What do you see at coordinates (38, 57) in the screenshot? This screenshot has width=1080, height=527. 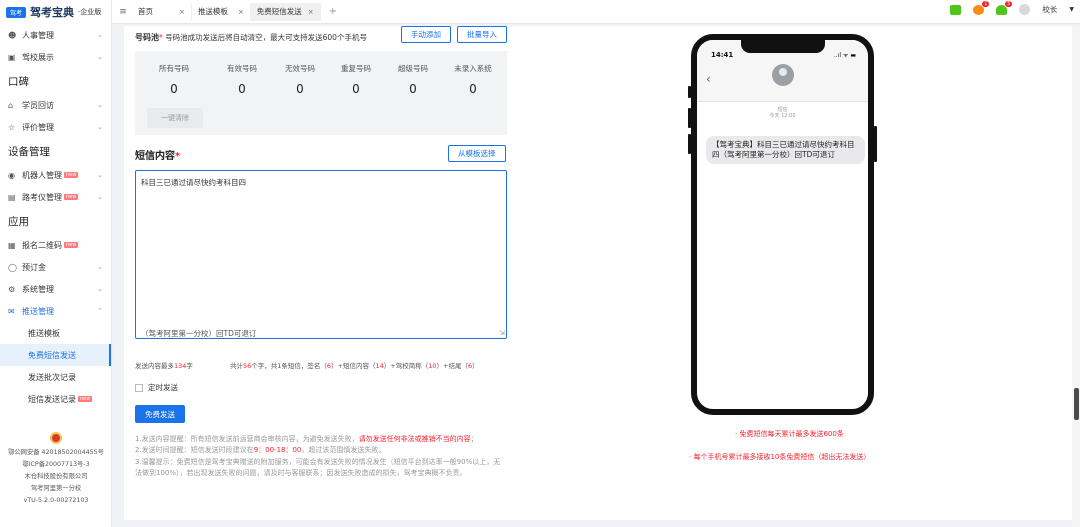 I see `sidebar-item-label: 驾校展示` at bounding box center [38, 57].